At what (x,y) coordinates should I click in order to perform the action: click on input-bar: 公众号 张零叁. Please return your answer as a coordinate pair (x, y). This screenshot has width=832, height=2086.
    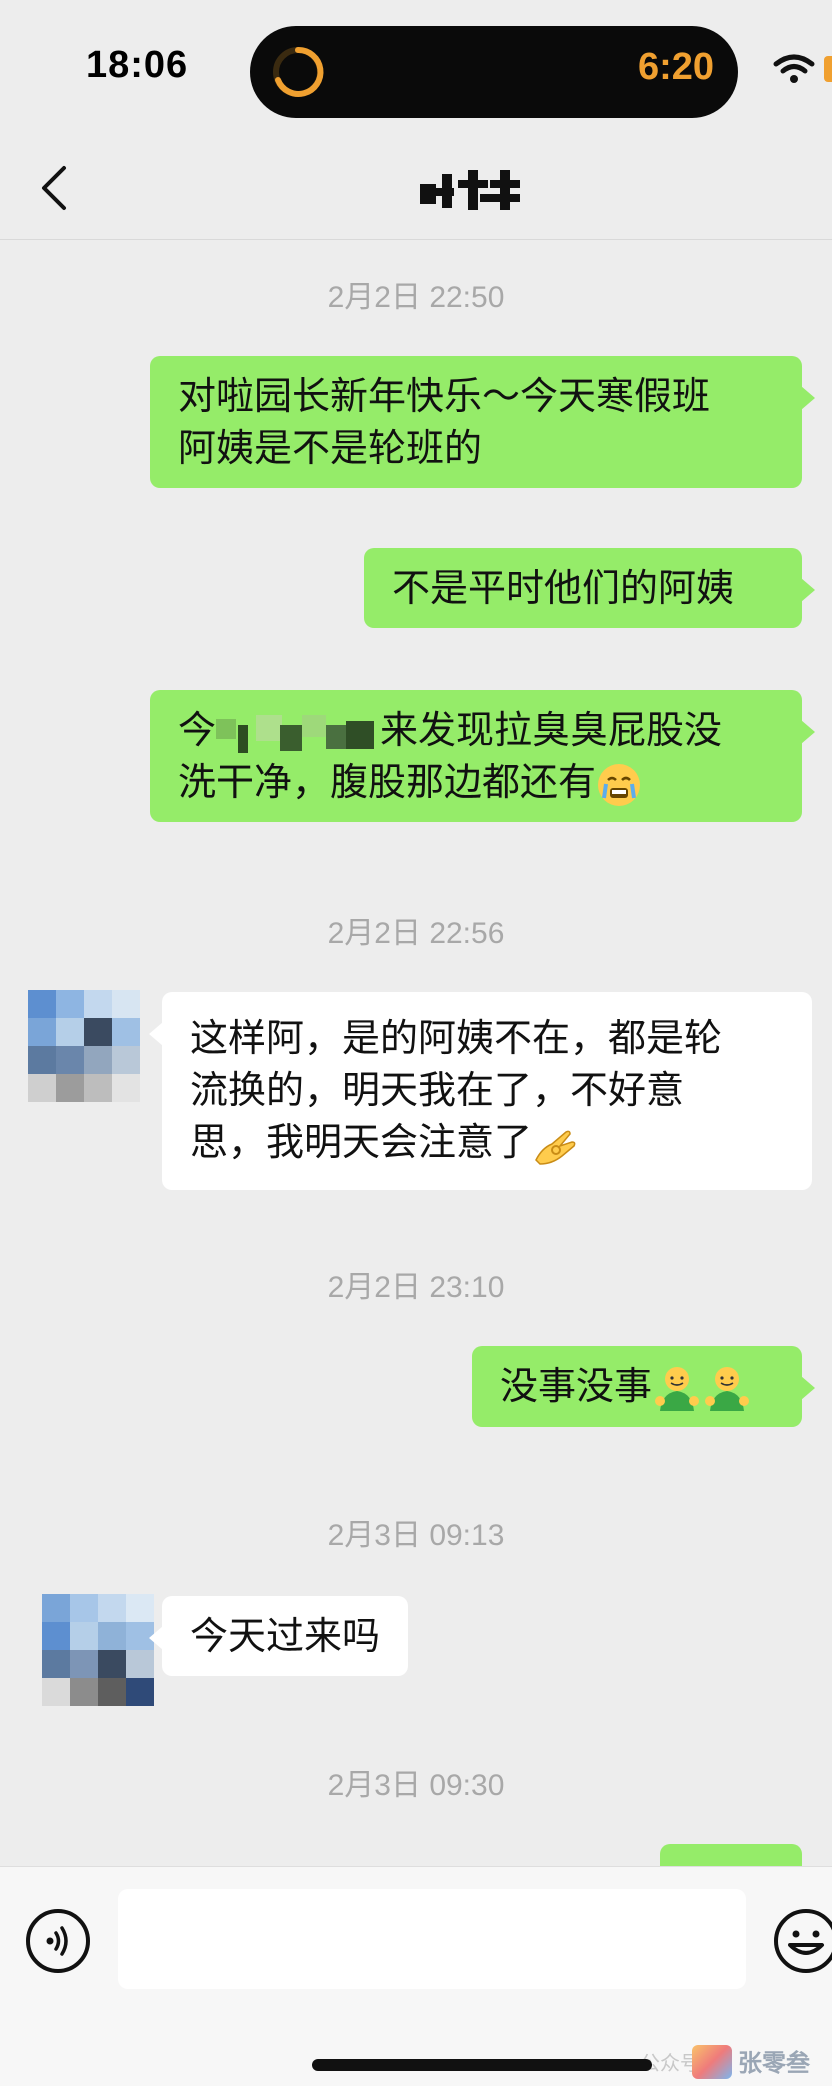
    Looking at the image, I should click on (416, 1976).